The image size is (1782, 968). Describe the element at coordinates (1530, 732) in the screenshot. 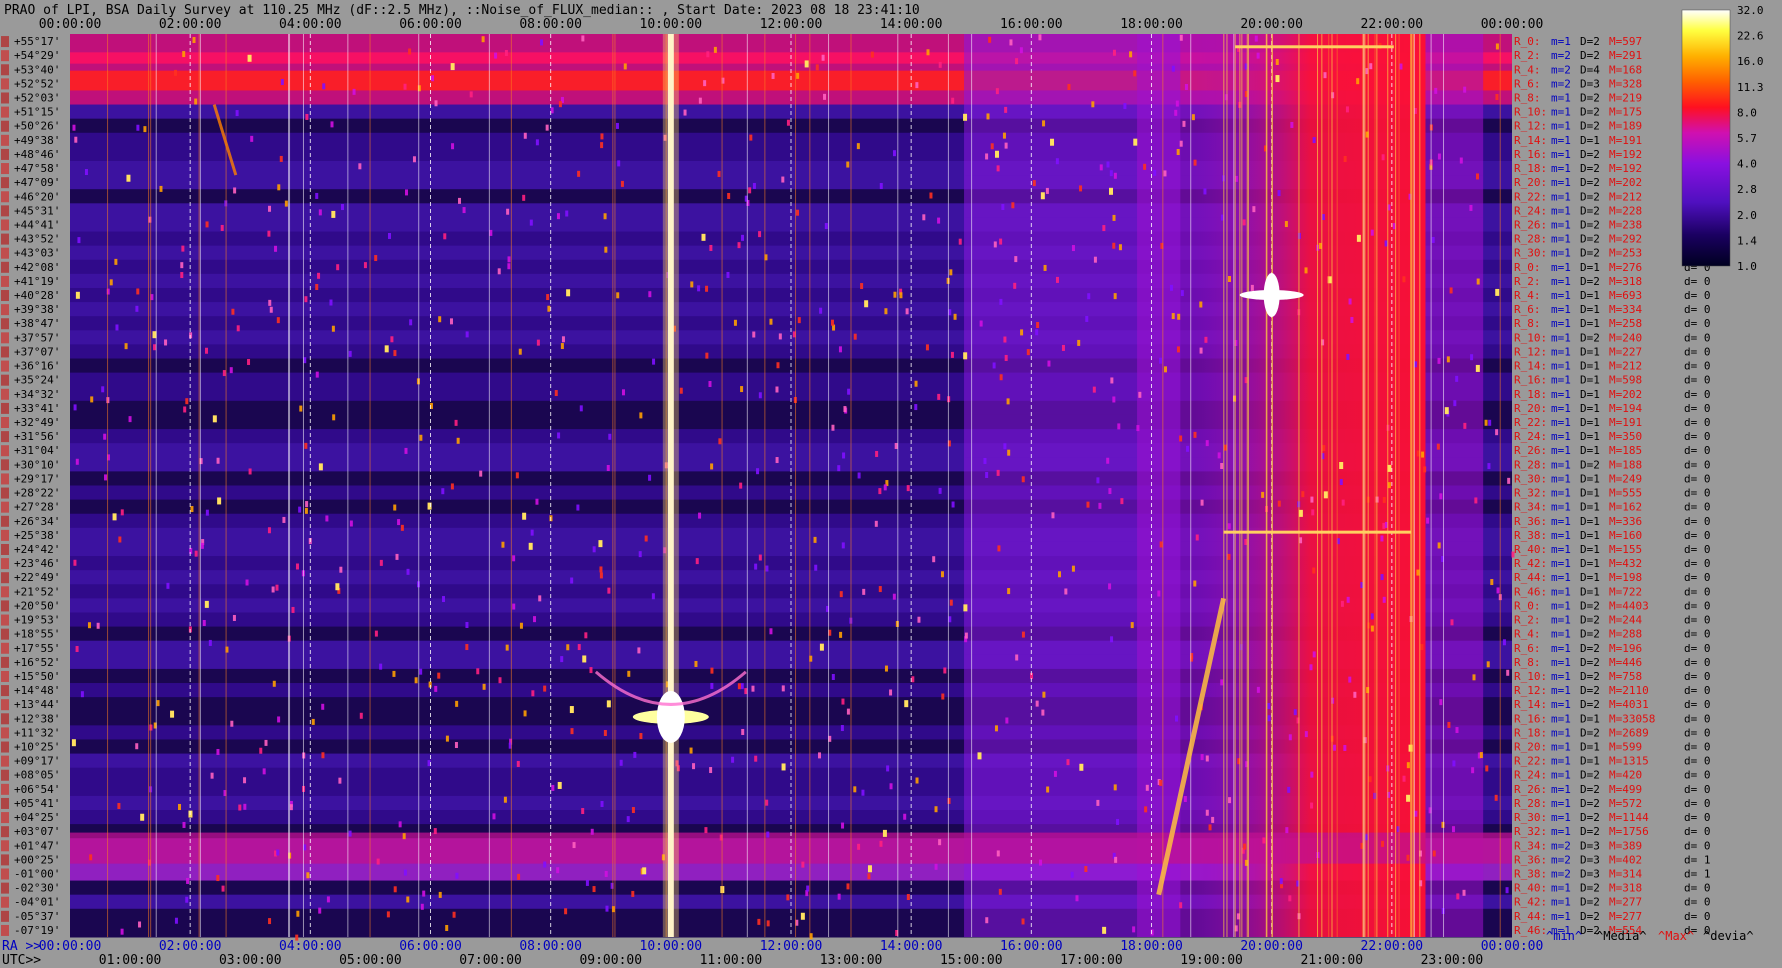

I see `beam-id: R_18:` at that location.